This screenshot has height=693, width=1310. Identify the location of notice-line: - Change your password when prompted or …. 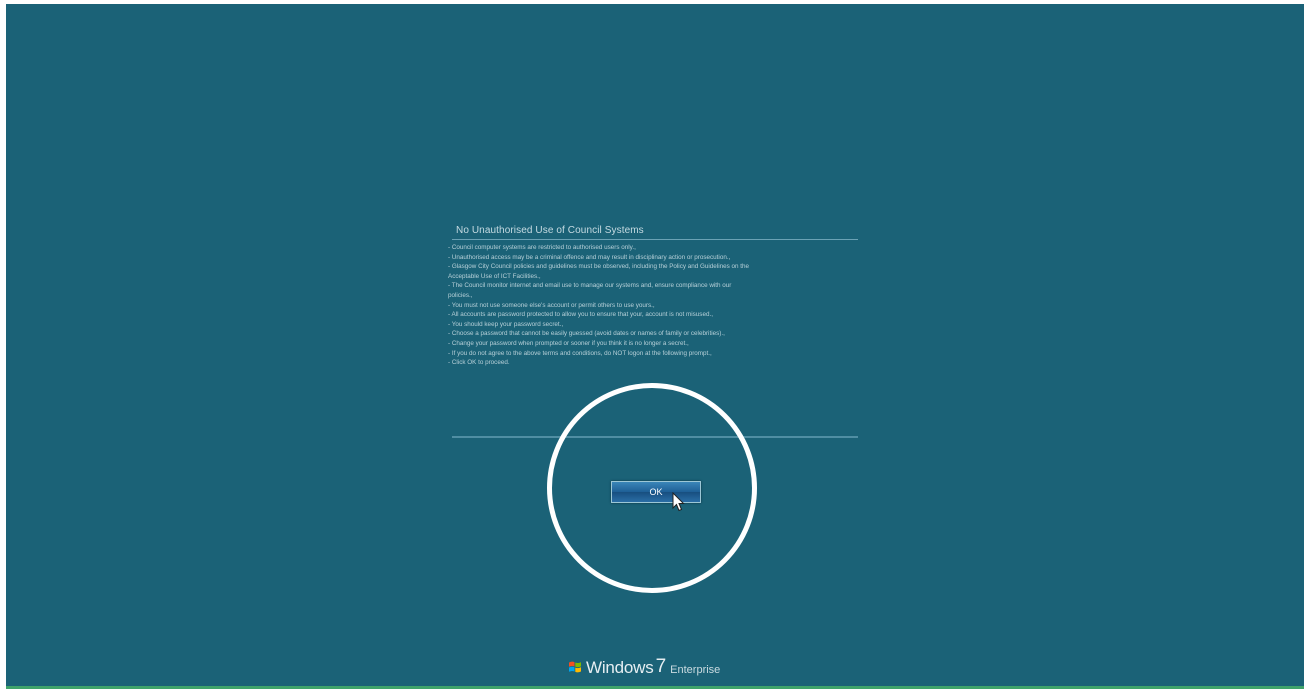
(568, 343).